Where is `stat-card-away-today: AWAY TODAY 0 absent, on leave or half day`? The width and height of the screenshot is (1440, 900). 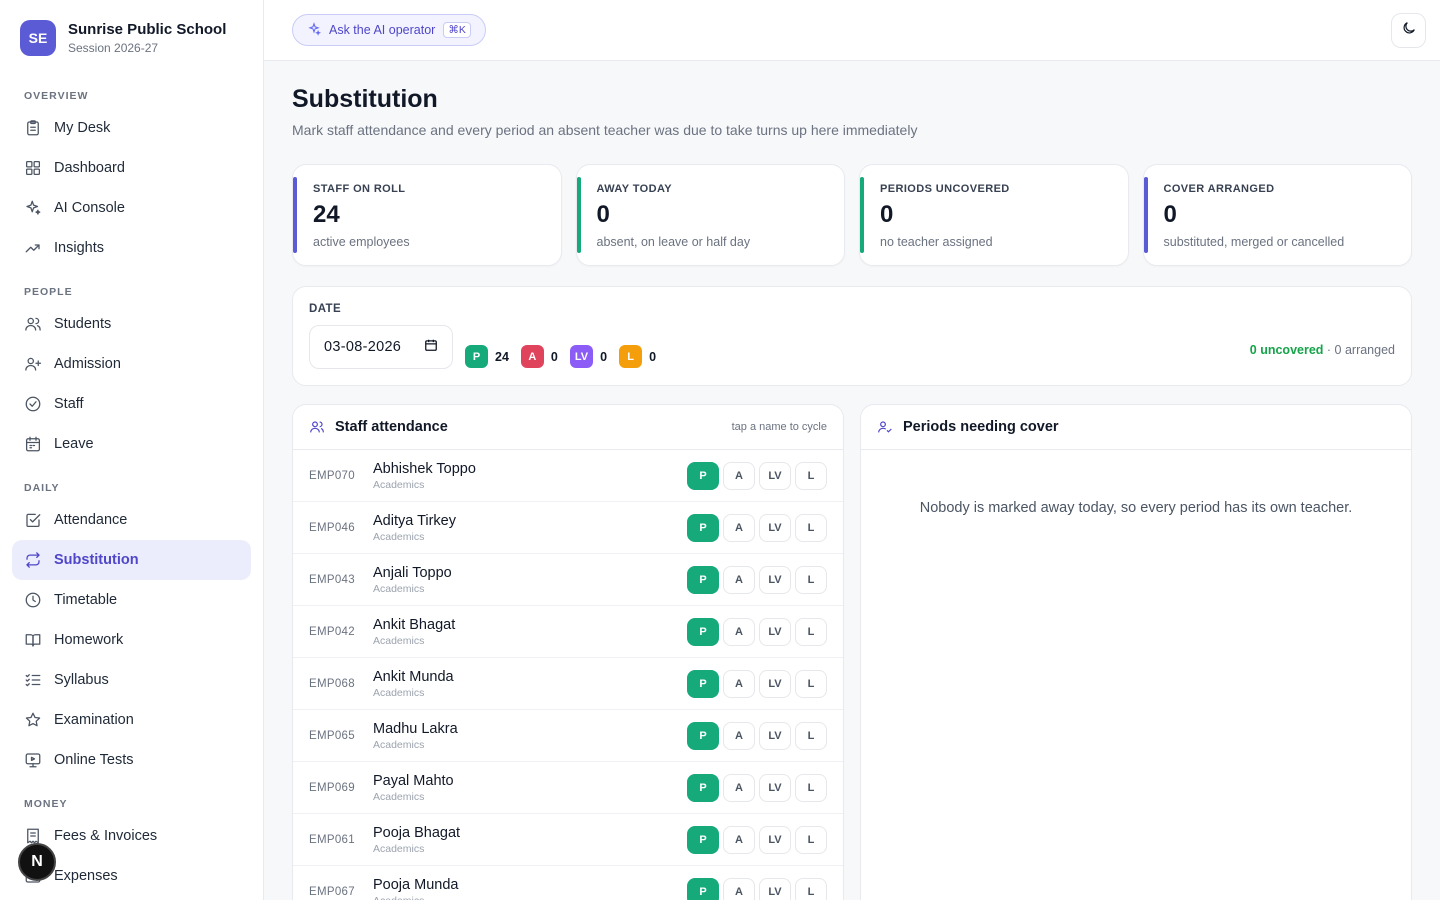 stat-card-away-today: AWAY TODAY 0 absent, on leave or half day is located at coordinates (710, 215).